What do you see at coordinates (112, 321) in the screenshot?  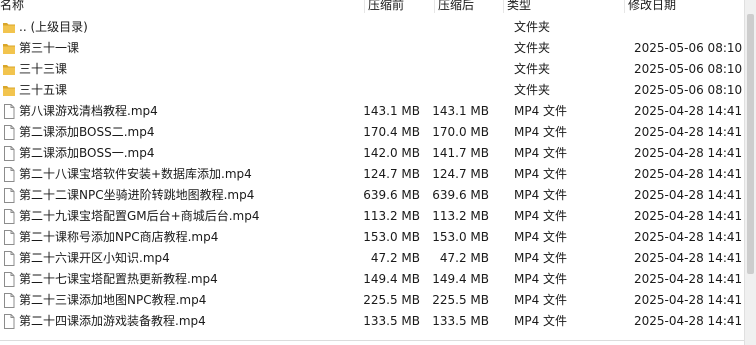 I see `file-name: 第二十四课添加游戏装备教程.mp4` at bounding box center [112, 321].